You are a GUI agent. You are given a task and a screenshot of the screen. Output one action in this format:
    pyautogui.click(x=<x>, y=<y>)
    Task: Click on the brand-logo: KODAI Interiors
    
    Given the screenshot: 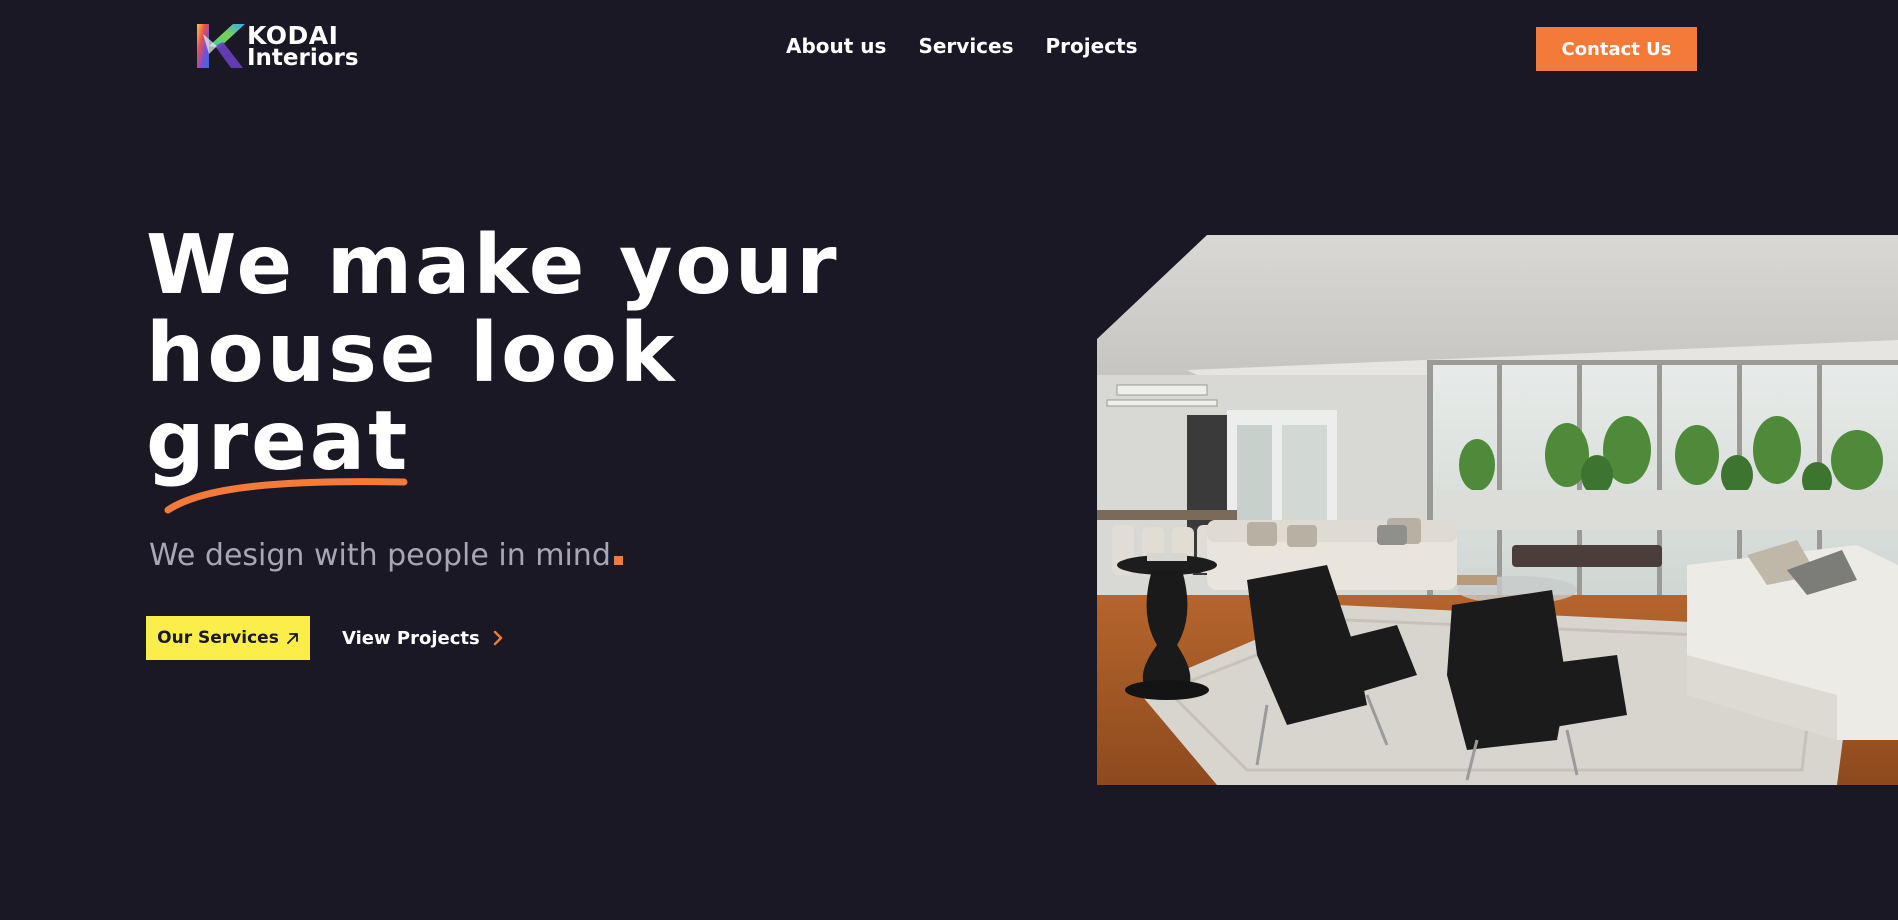 What is the action you would take?
    pyautogui.click(x=276, y=46)
    